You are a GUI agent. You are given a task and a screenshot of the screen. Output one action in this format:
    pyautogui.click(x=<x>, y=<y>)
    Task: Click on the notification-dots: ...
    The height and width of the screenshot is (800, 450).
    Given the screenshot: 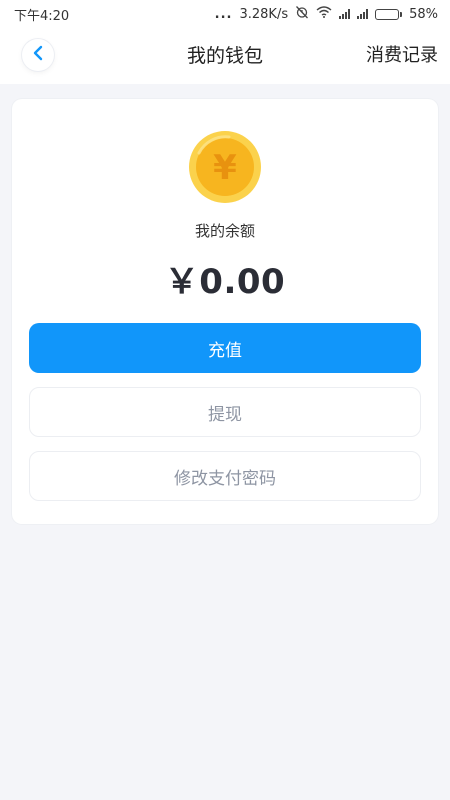 What is the action you would take?
    pyautogui.click(x=223, y=14)
    